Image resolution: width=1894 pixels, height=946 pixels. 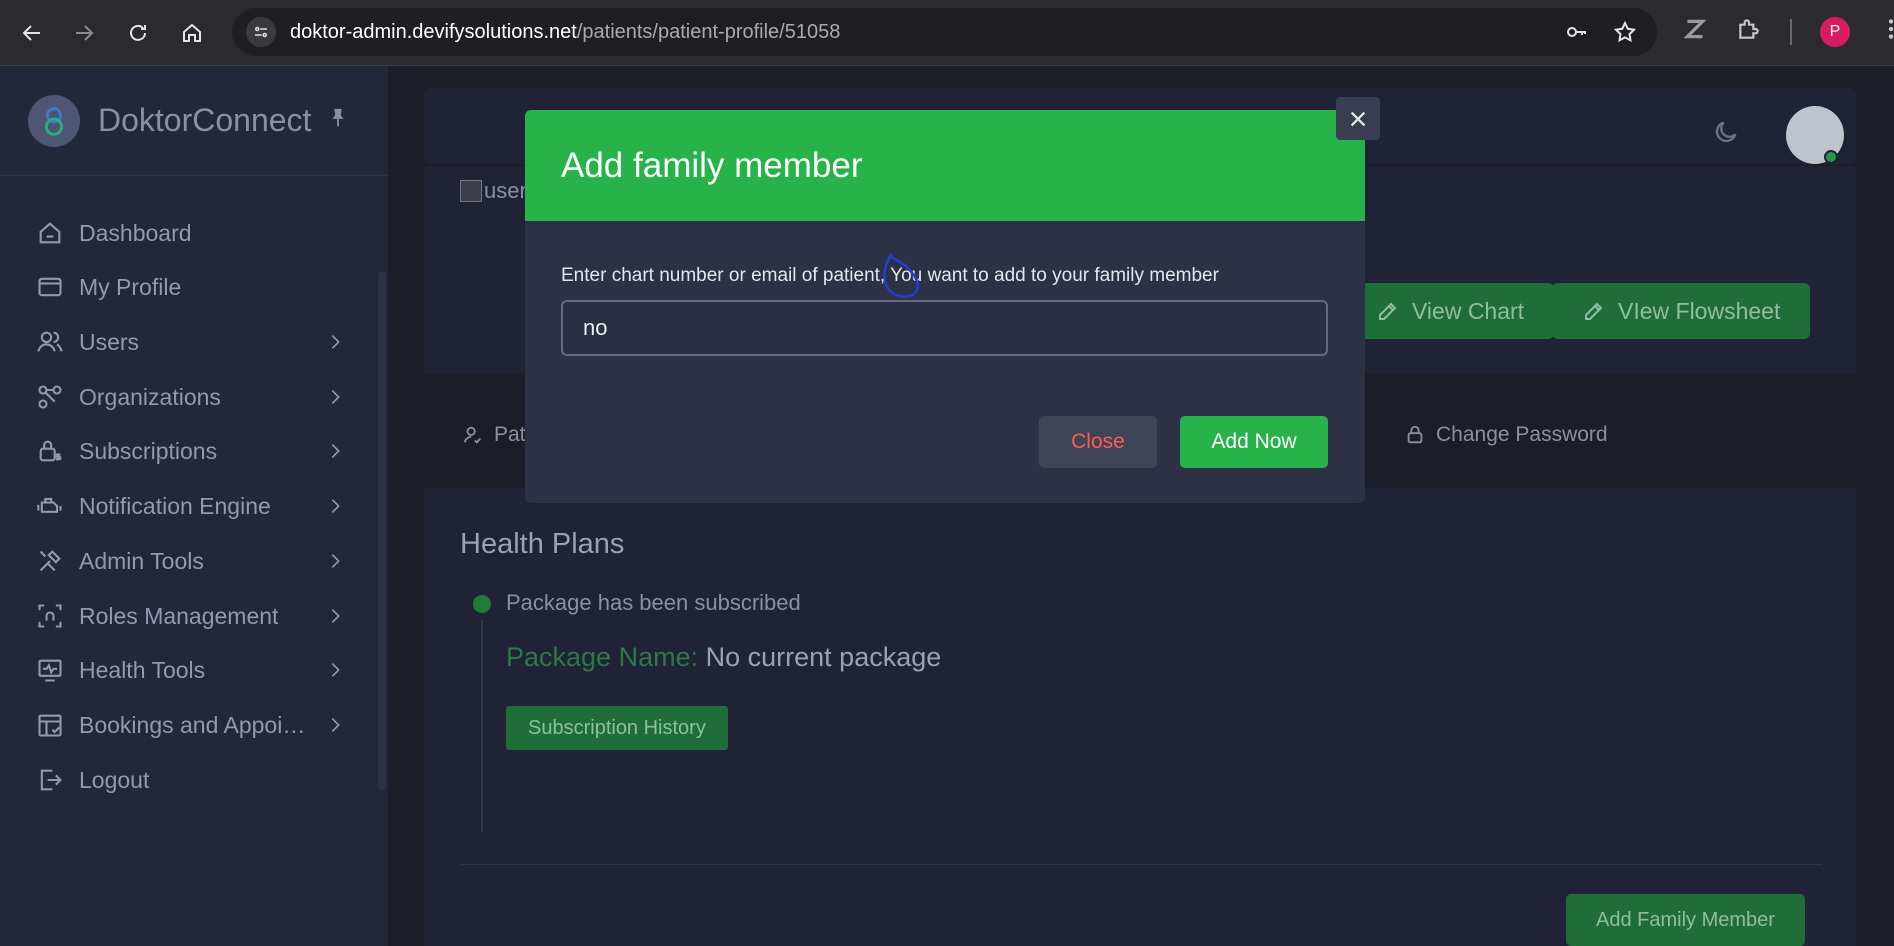 I want to click on broken-image-icon, so click(x=471, y=191).